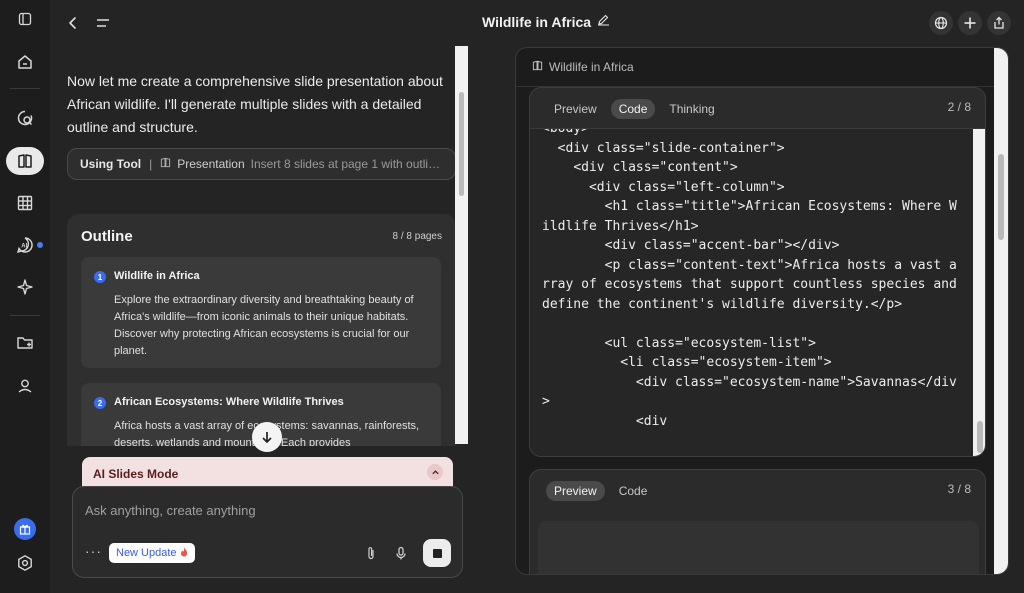 The image size is (1024, 593). What do you see at coordinates (93, 551) in the screenshot?
I see `more-options-icon: ···` at bounding box center [93, 551].